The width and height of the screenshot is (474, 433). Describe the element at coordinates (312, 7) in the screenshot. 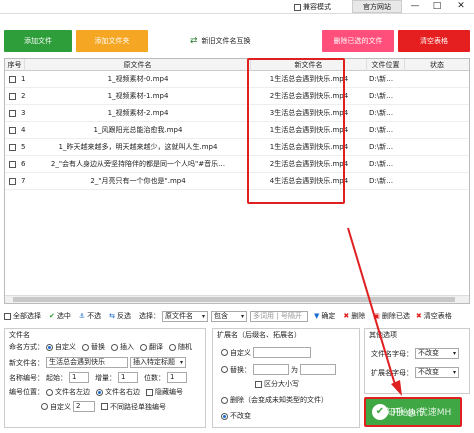

I see `compat-mode-toggle: 兼容模式` at that location.